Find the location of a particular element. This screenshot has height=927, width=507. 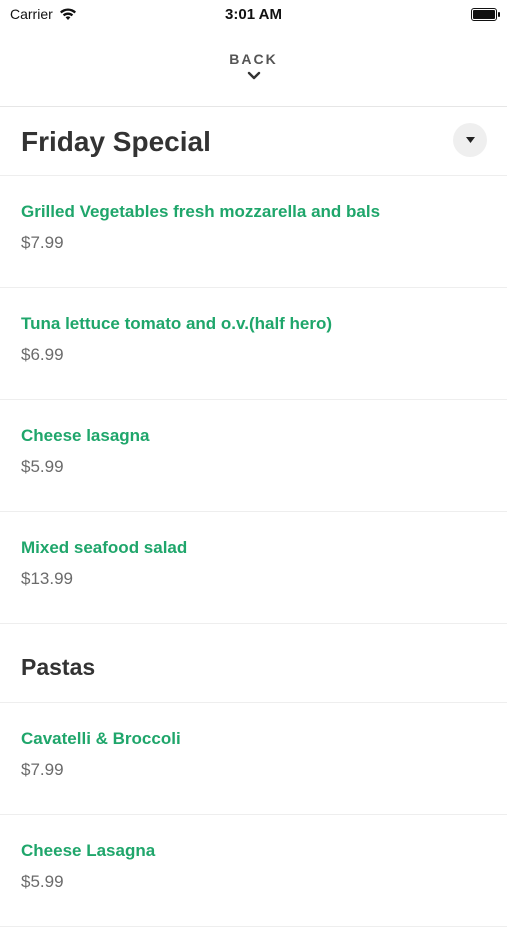

status-bar: Carrier 3:01 AM is located at coordinates (253, 14).